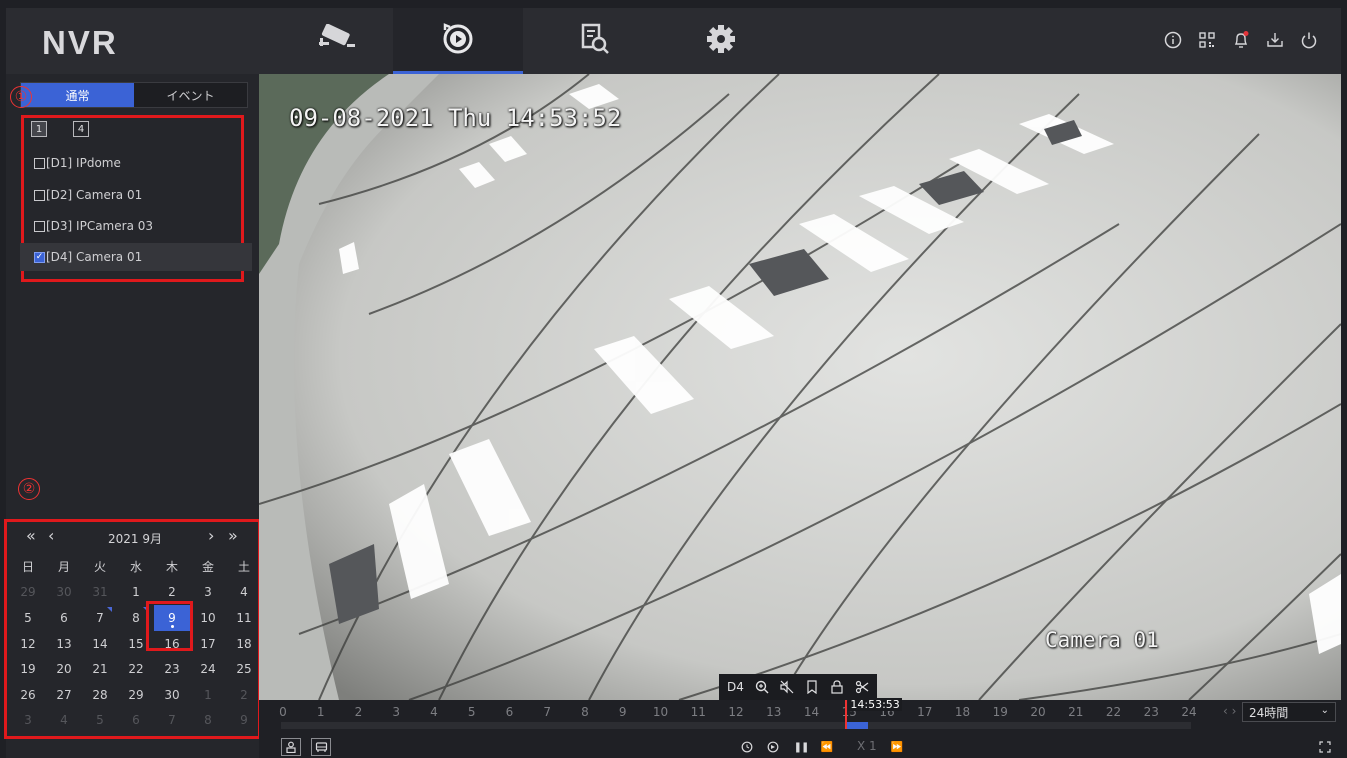 Image resolution: width=1347 pixels, height=758 pixels. What do you see at coordinates (60, 129) in the screenshot?
I see `split-buttons: 1 4` at bounding box center [60, 129].